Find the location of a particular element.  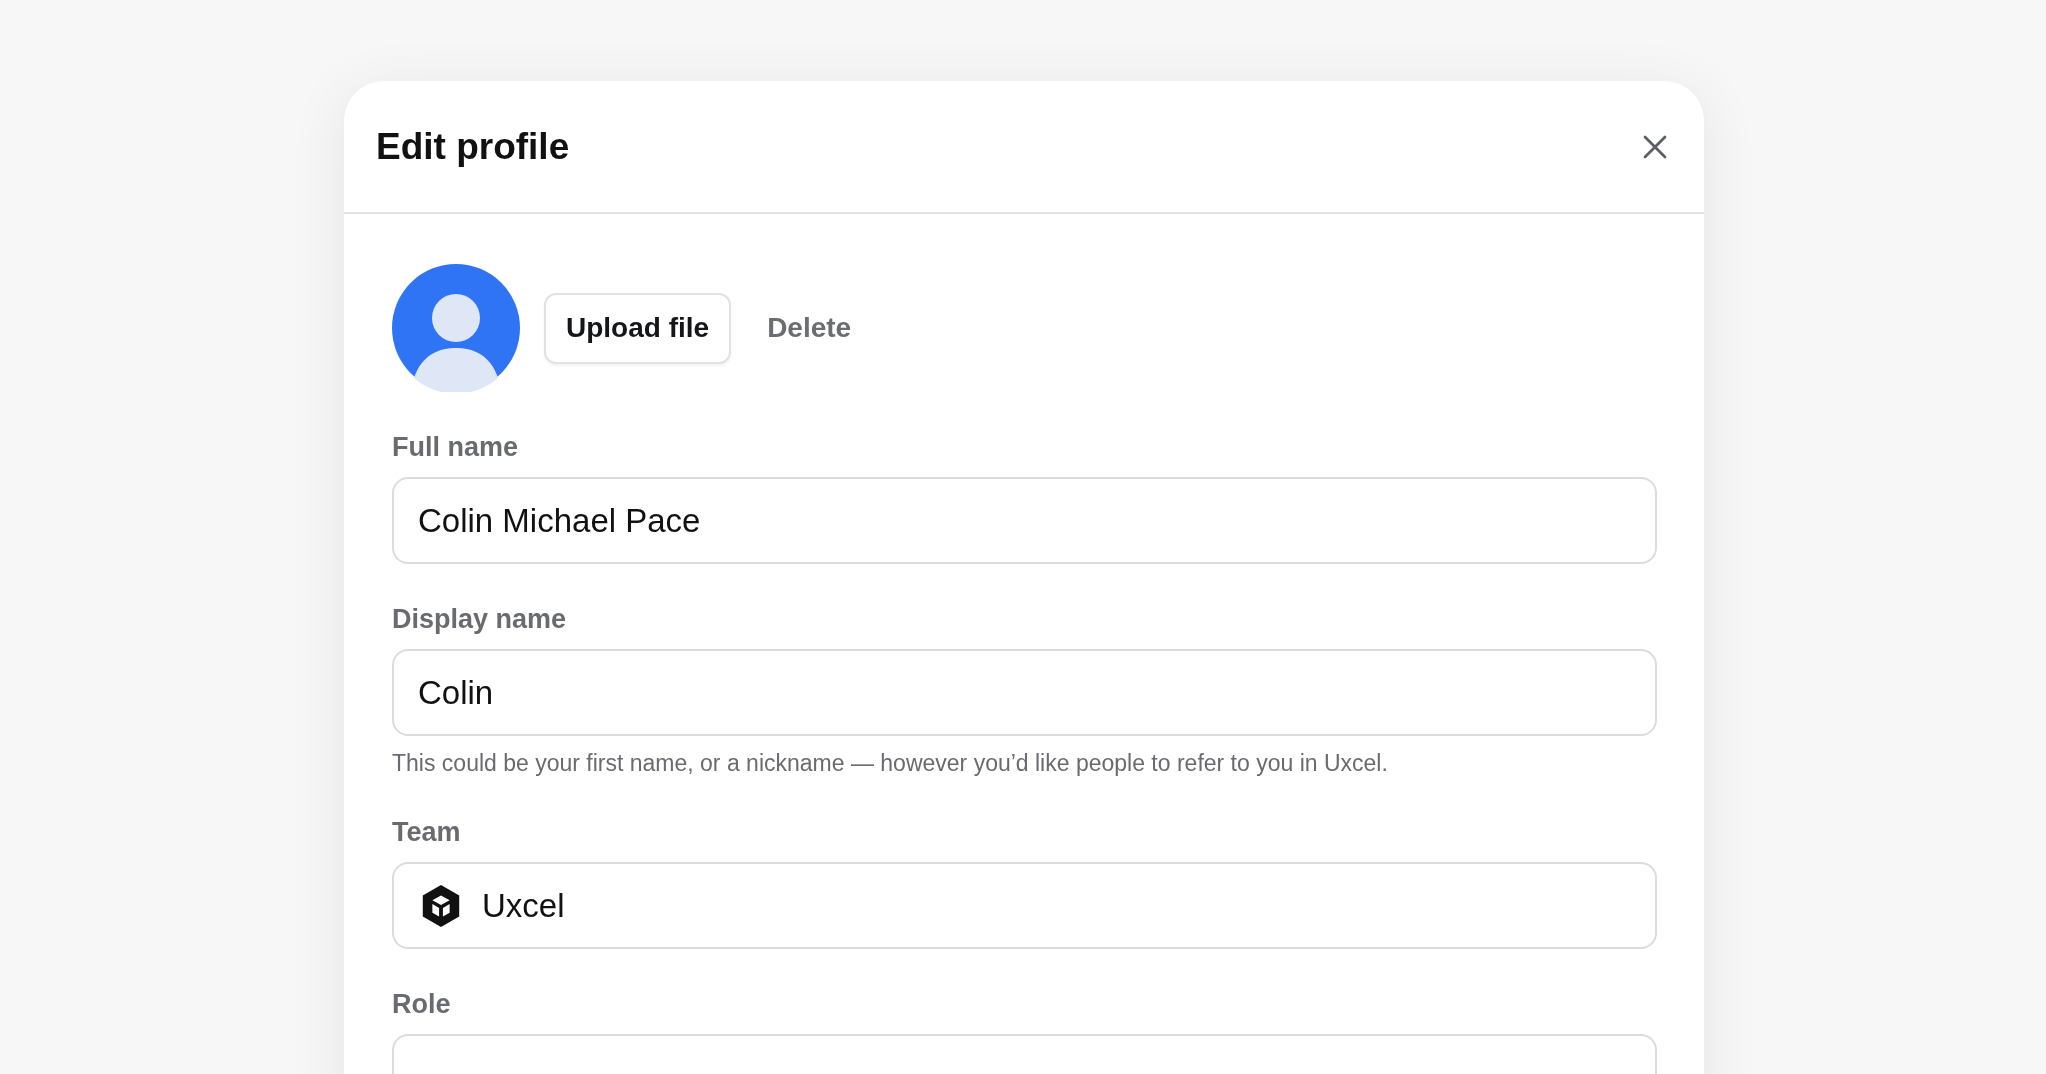

dialog-title: Edit profile is located at coordinates (473, 146).